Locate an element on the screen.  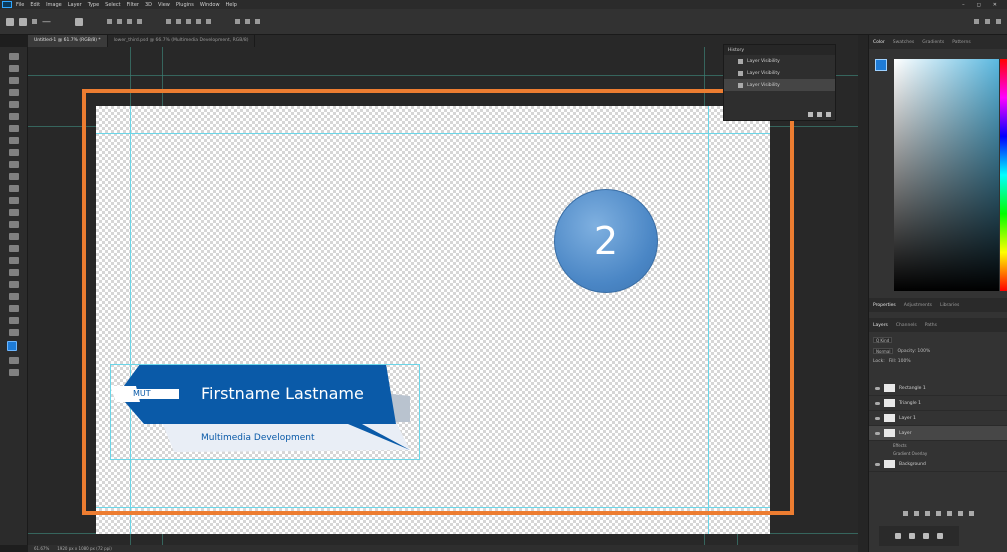
tab-gradients: Gradients is located at coordinates (933, 42).